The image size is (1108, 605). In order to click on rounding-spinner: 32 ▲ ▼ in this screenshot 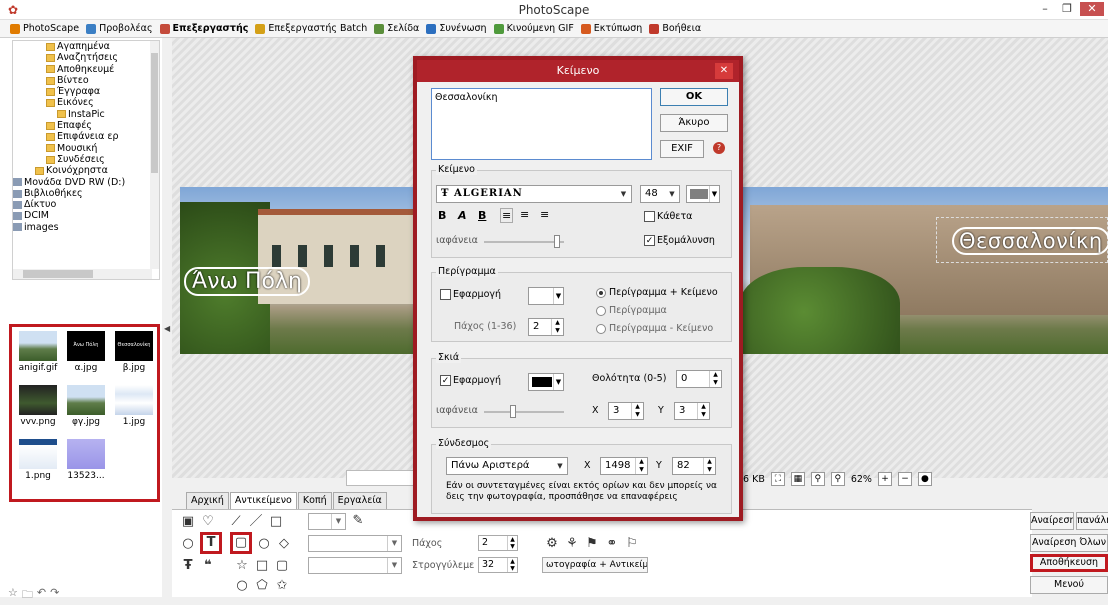, I will do `click(498, 565)`.